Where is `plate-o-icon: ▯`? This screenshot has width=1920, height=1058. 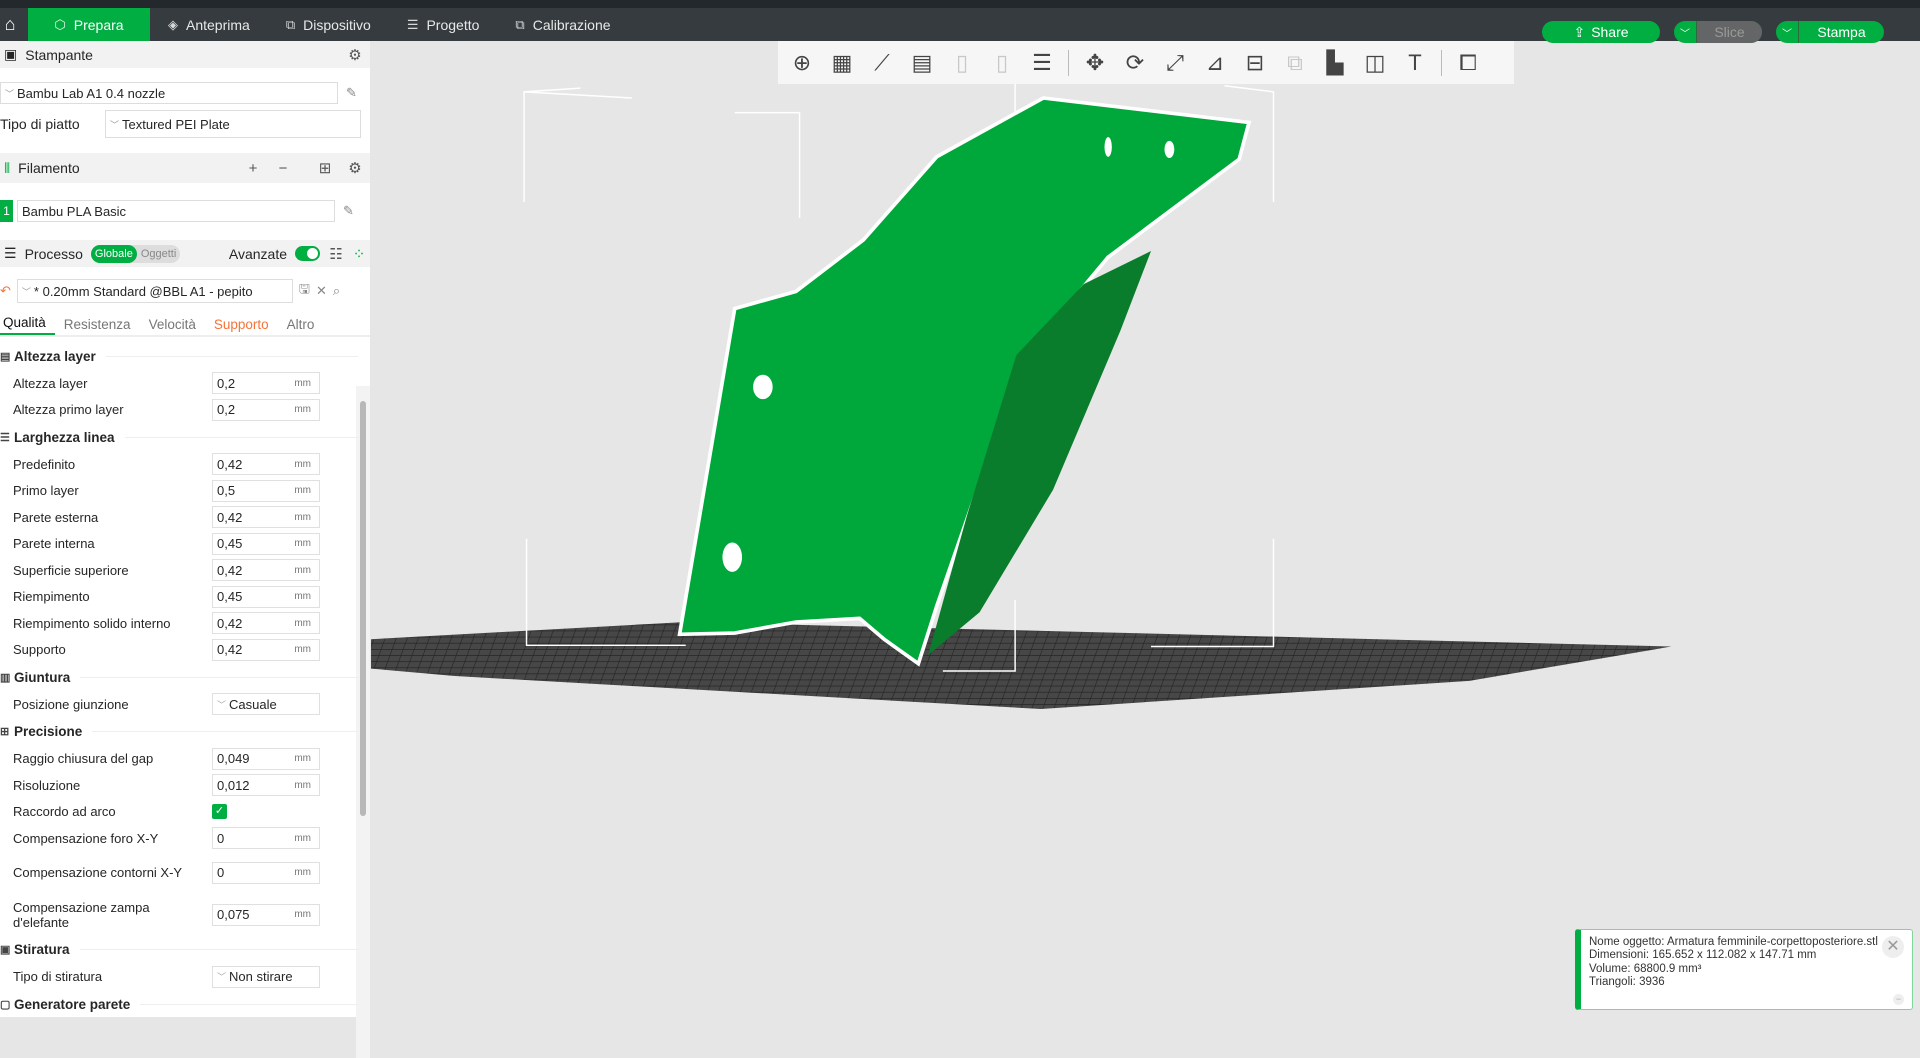
plate-o-icon: ▯ is located at coordinates (962, 63).